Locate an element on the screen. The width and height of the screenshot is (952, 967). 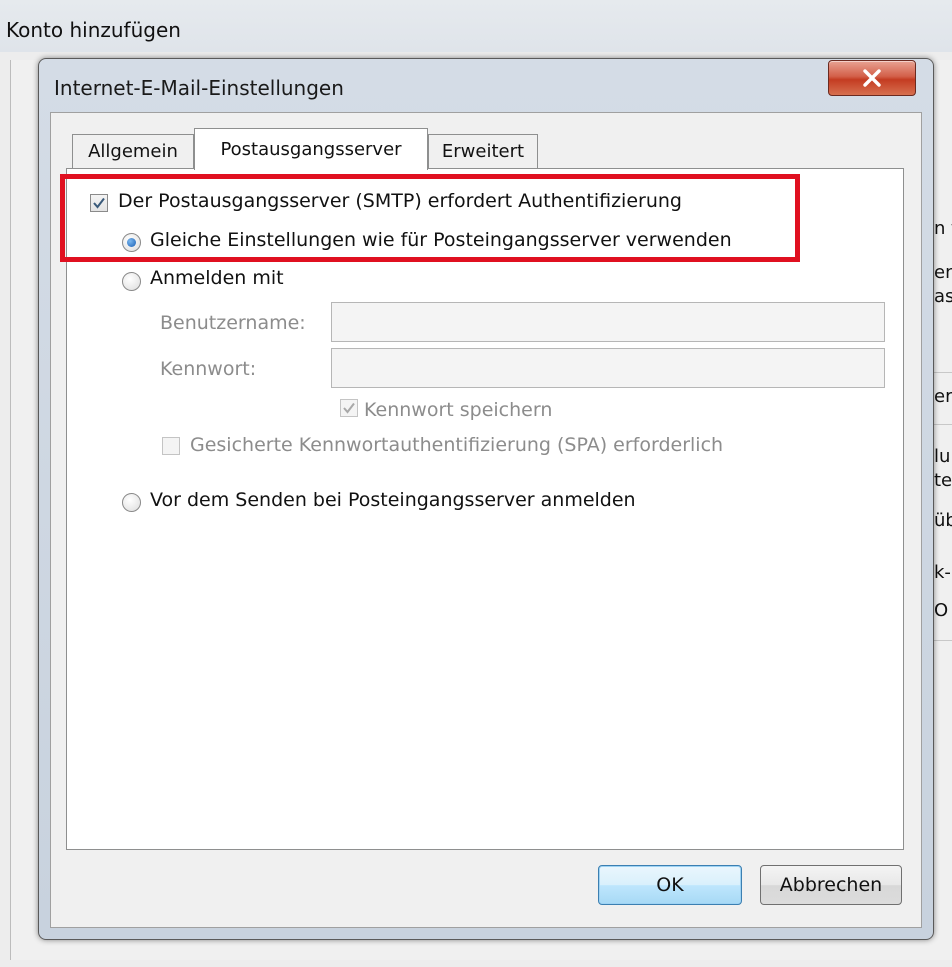
background-text-fragment: en is located at coordinates (943, 272).